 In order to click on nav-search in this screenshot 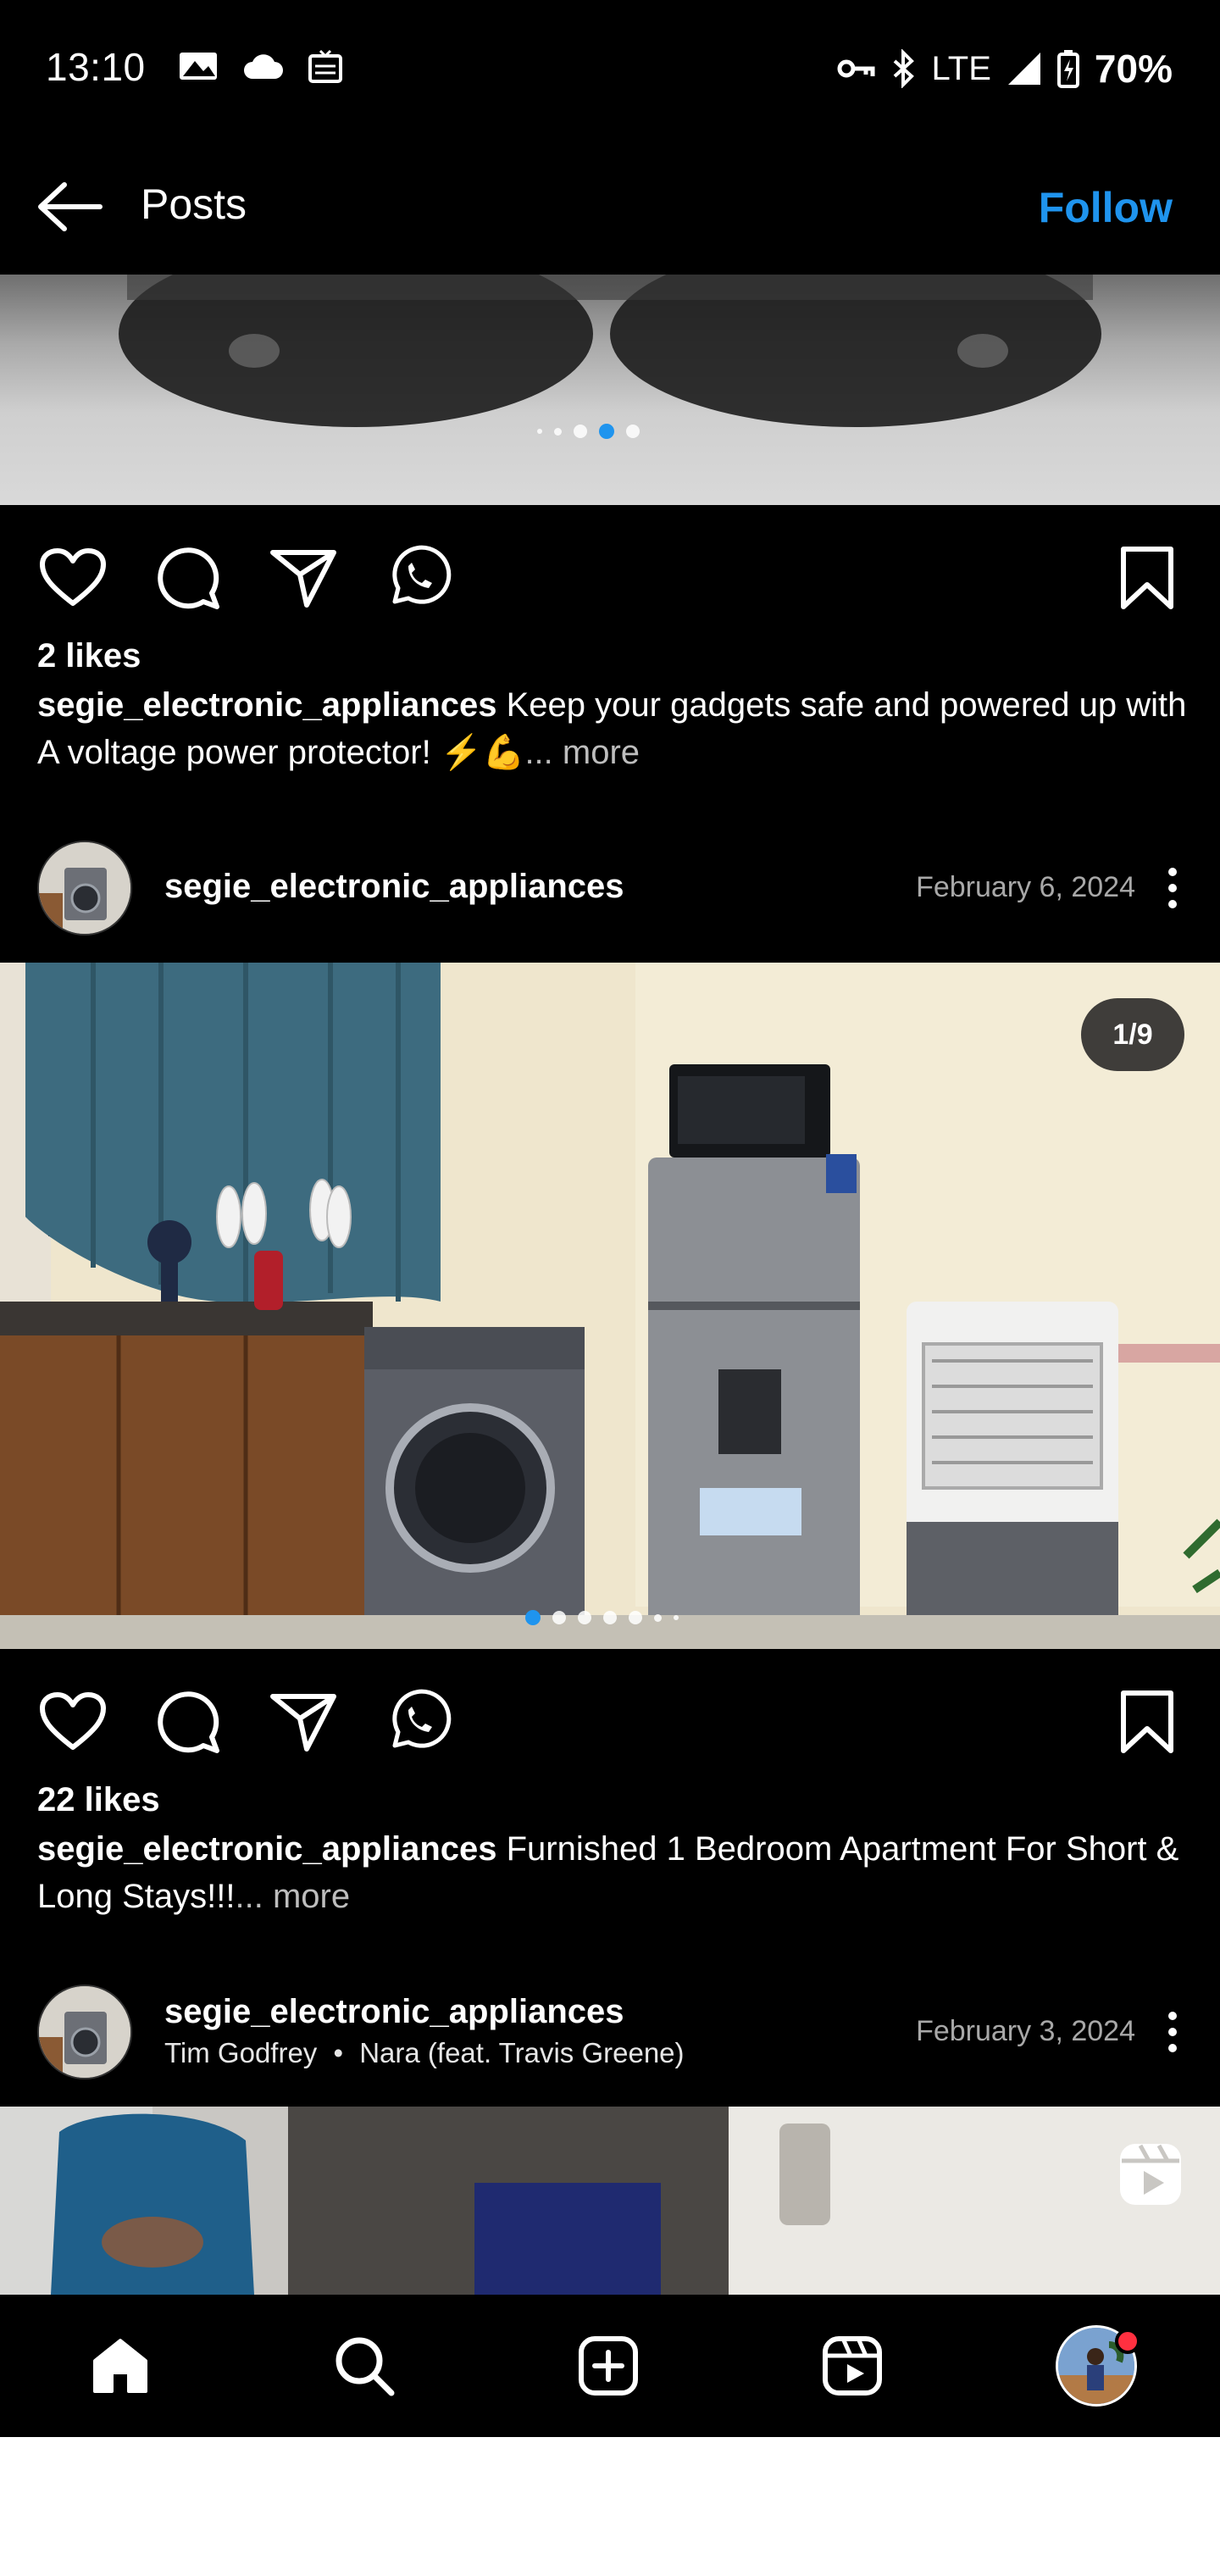, I will do `click(364, 2366)`.